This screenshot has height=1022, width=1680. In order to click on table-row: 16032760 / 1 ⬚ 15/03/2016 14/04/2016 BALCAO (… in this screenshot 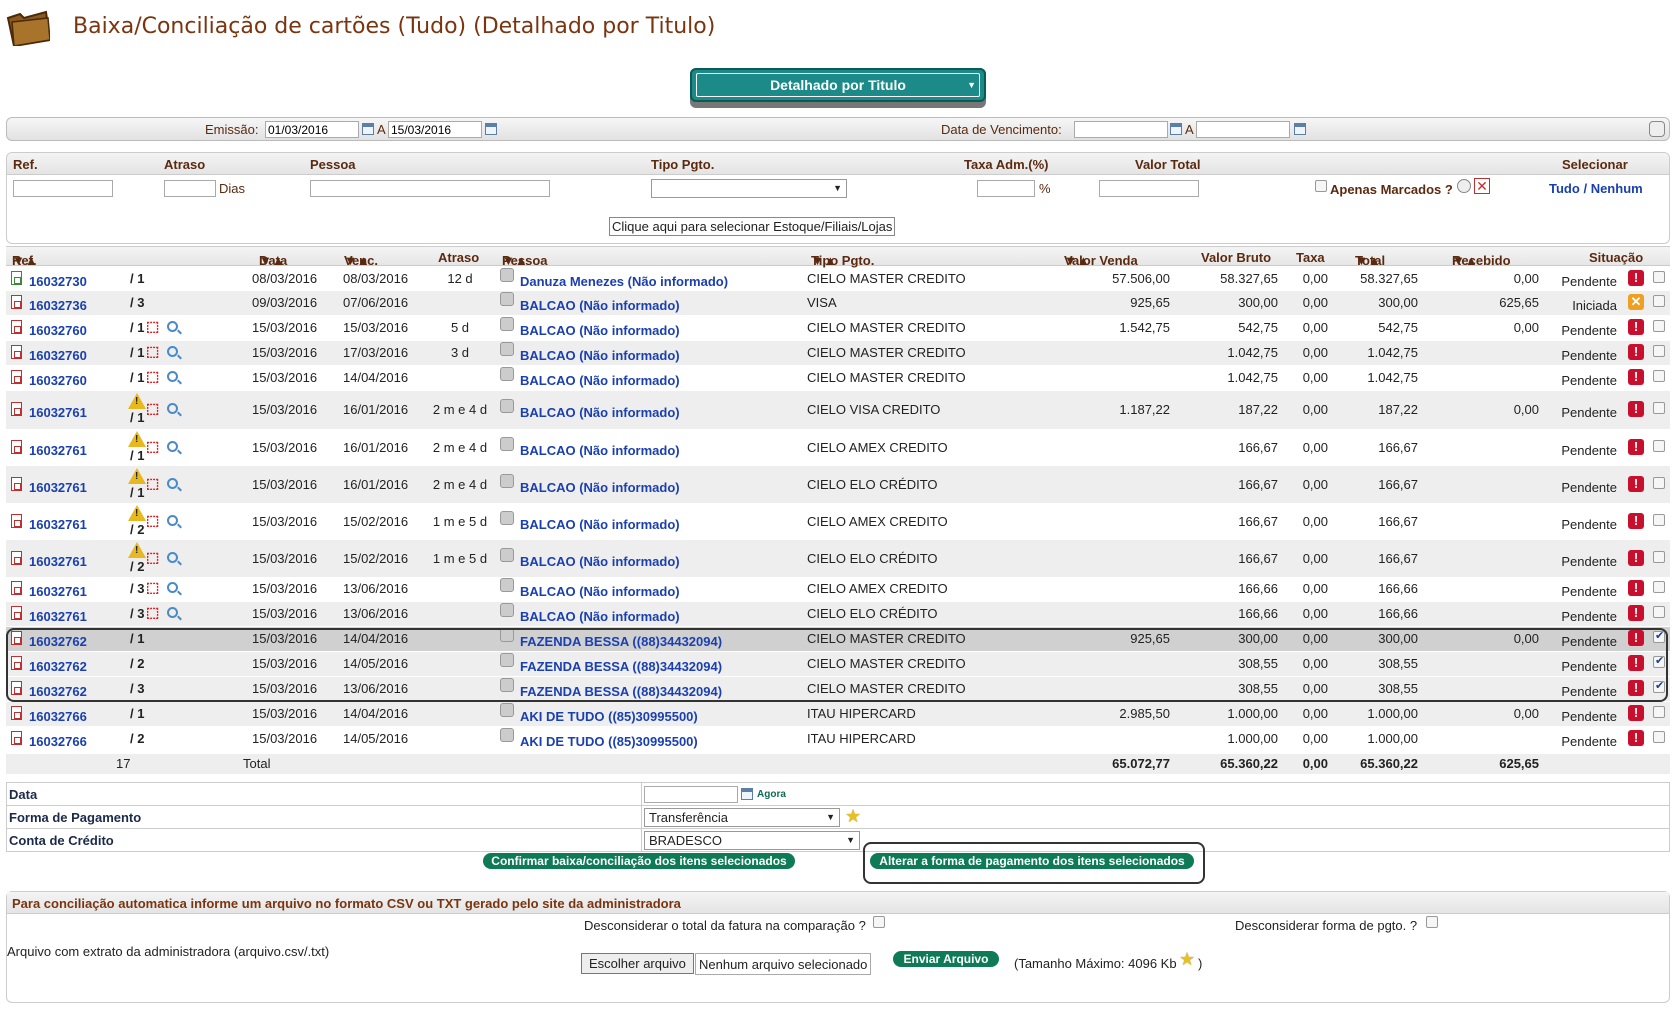, I will do `click(838, 378)`.